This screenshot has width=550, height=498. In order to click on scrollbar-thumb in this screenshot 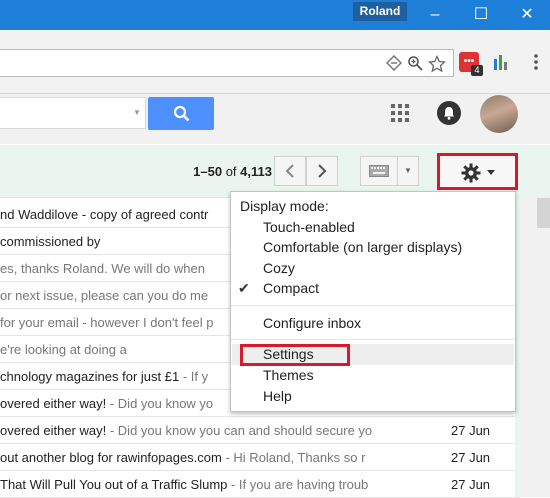, I will do `click(543, 213)`.